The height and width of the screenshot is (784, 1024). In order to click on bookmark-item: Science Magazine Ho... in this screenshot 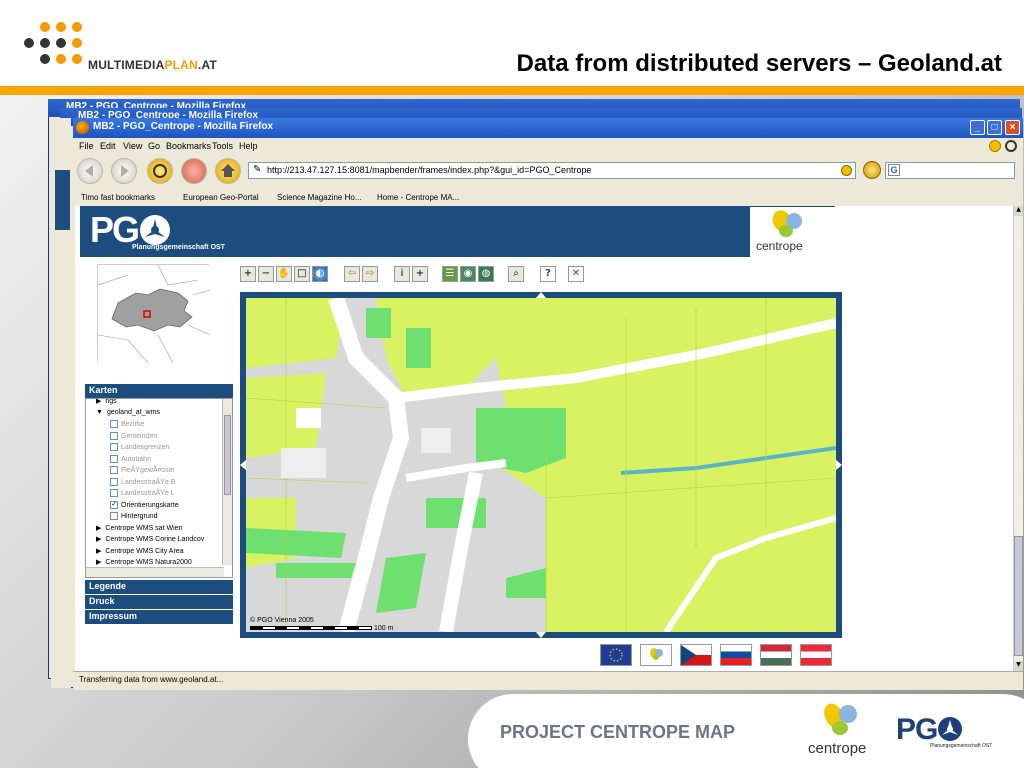, I will do `click(319, 197)`.